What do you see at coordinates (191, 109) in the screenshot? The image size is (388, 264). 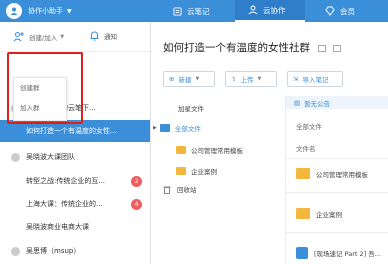 I see `tree-label: 加星文件` at bounding box center [191, 109].